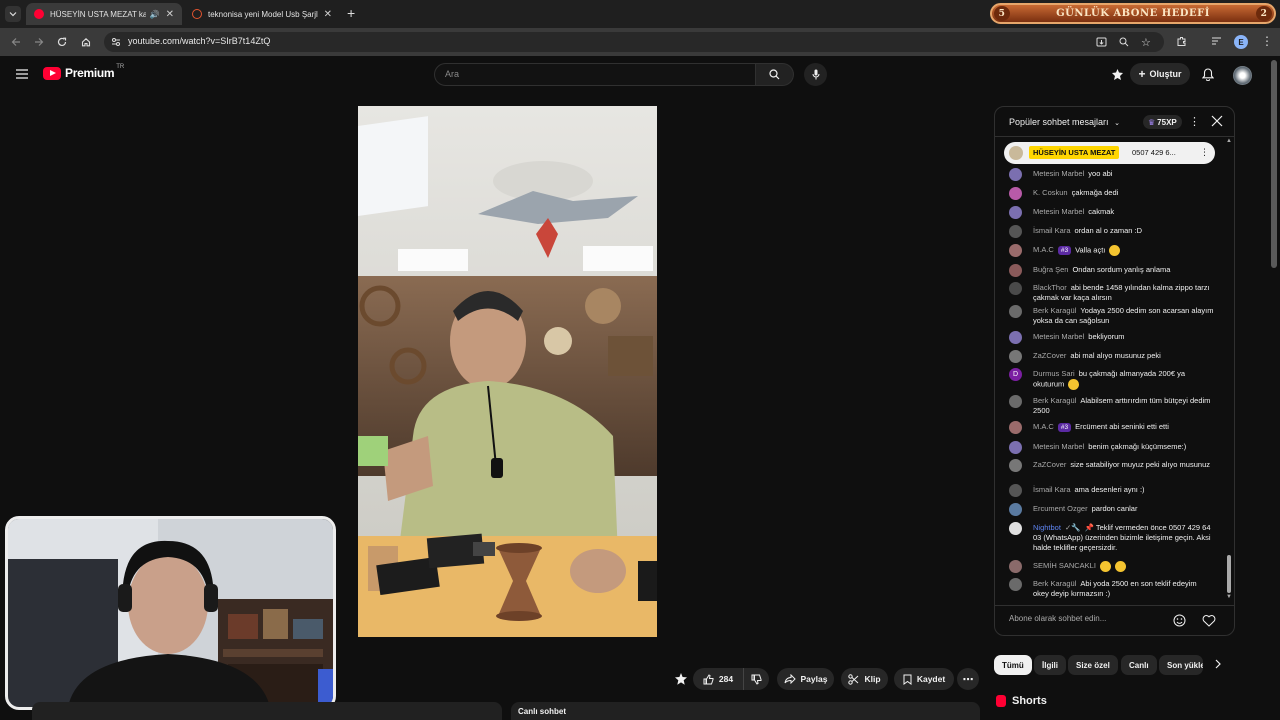  I want to click on chat-author-name: BlackThor, so click(1050, 287).